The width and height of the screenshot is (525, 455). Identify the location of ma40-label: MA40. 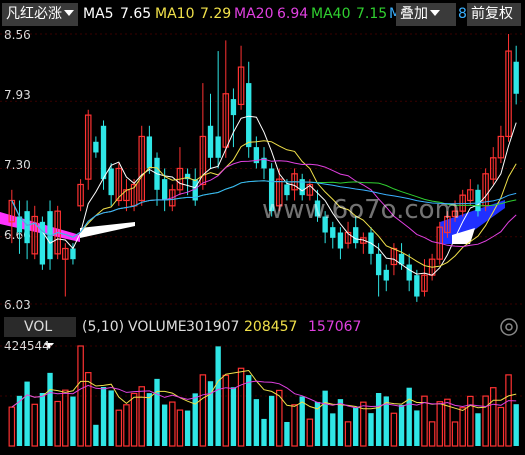
(331, 14).